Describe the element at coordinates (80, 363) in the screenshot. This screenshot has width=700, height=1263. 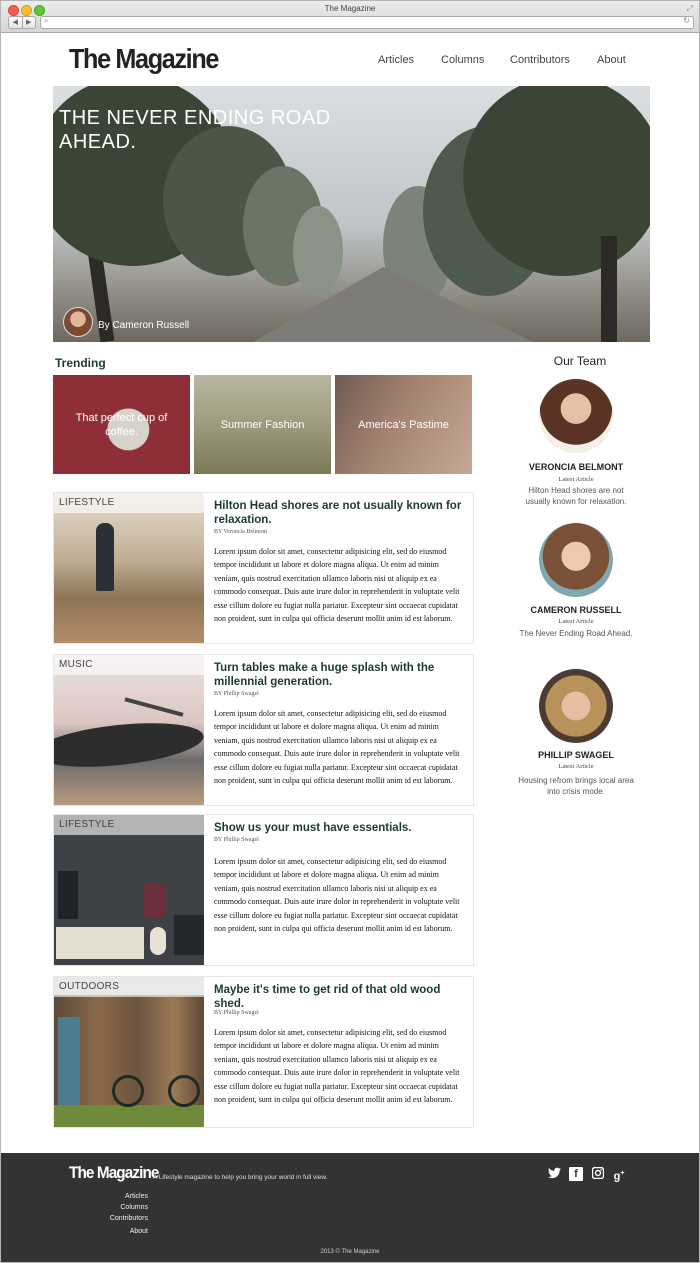
I see `trending-heading: Trending` at that location.